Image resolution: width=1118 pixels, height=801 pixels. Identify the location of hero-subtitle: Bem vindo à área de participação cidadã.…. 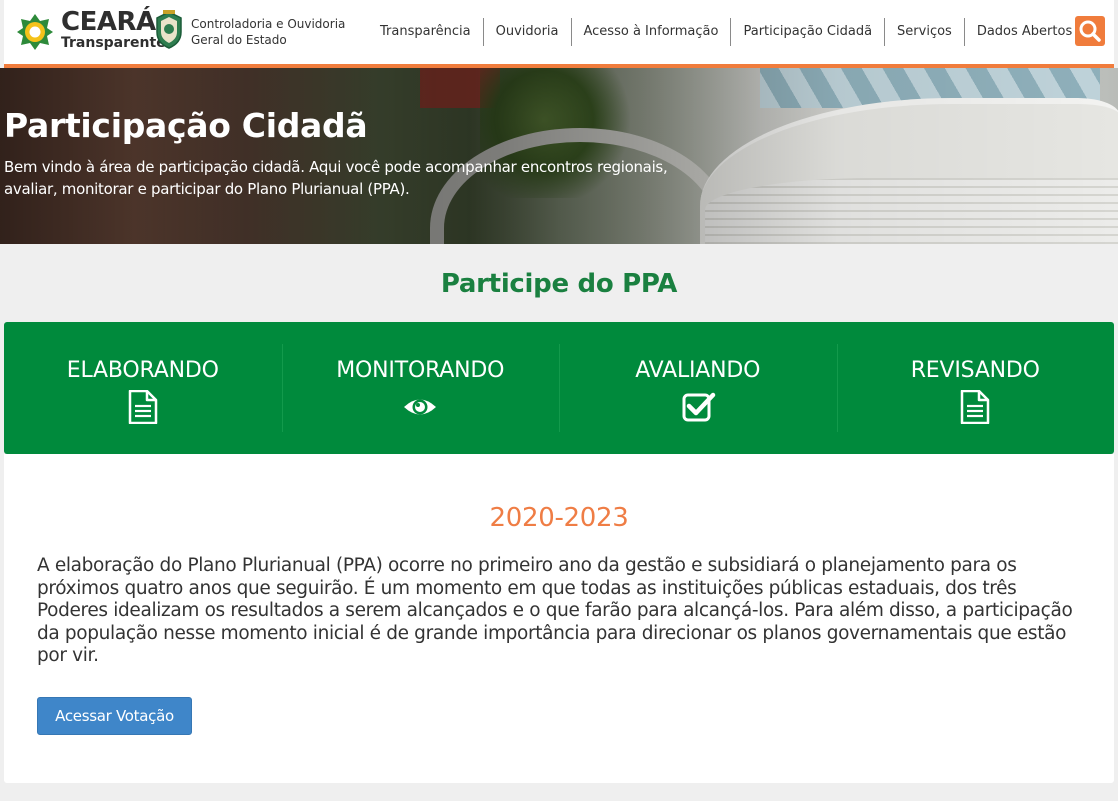
(354, 178).